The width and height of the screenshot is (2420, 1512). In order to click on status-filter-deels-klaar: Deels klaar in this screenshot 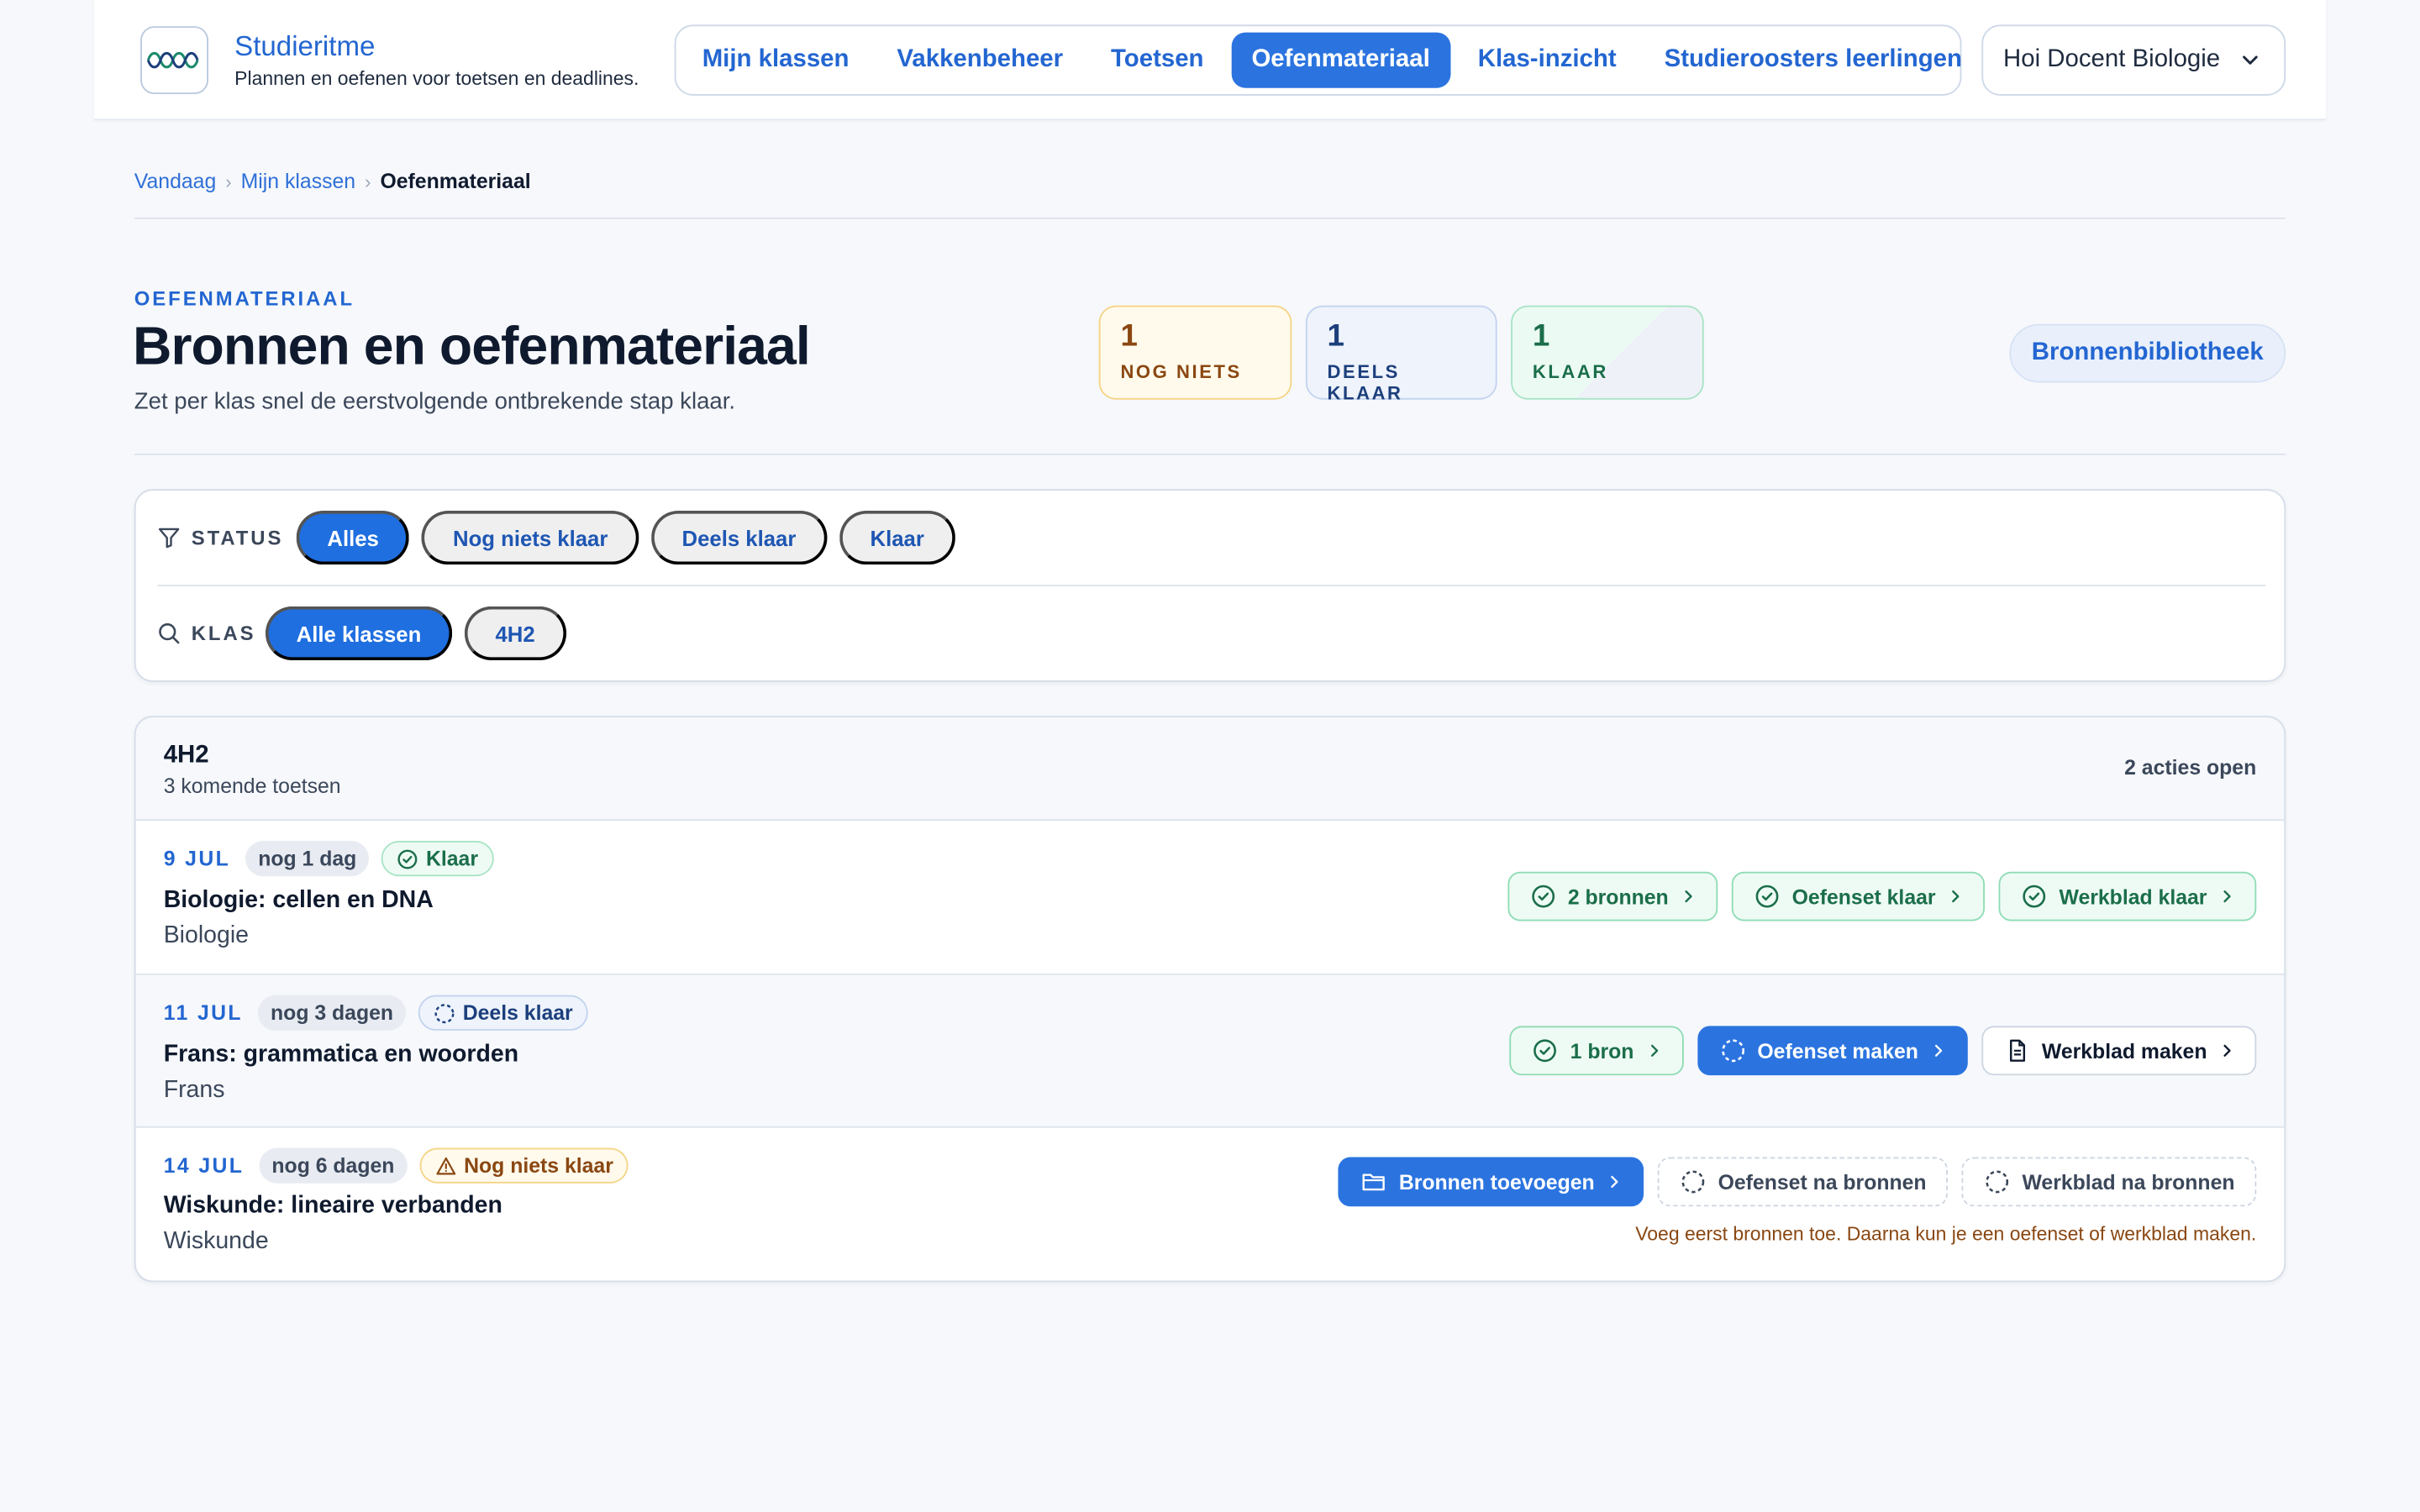, I will do `click(739, 537)`.